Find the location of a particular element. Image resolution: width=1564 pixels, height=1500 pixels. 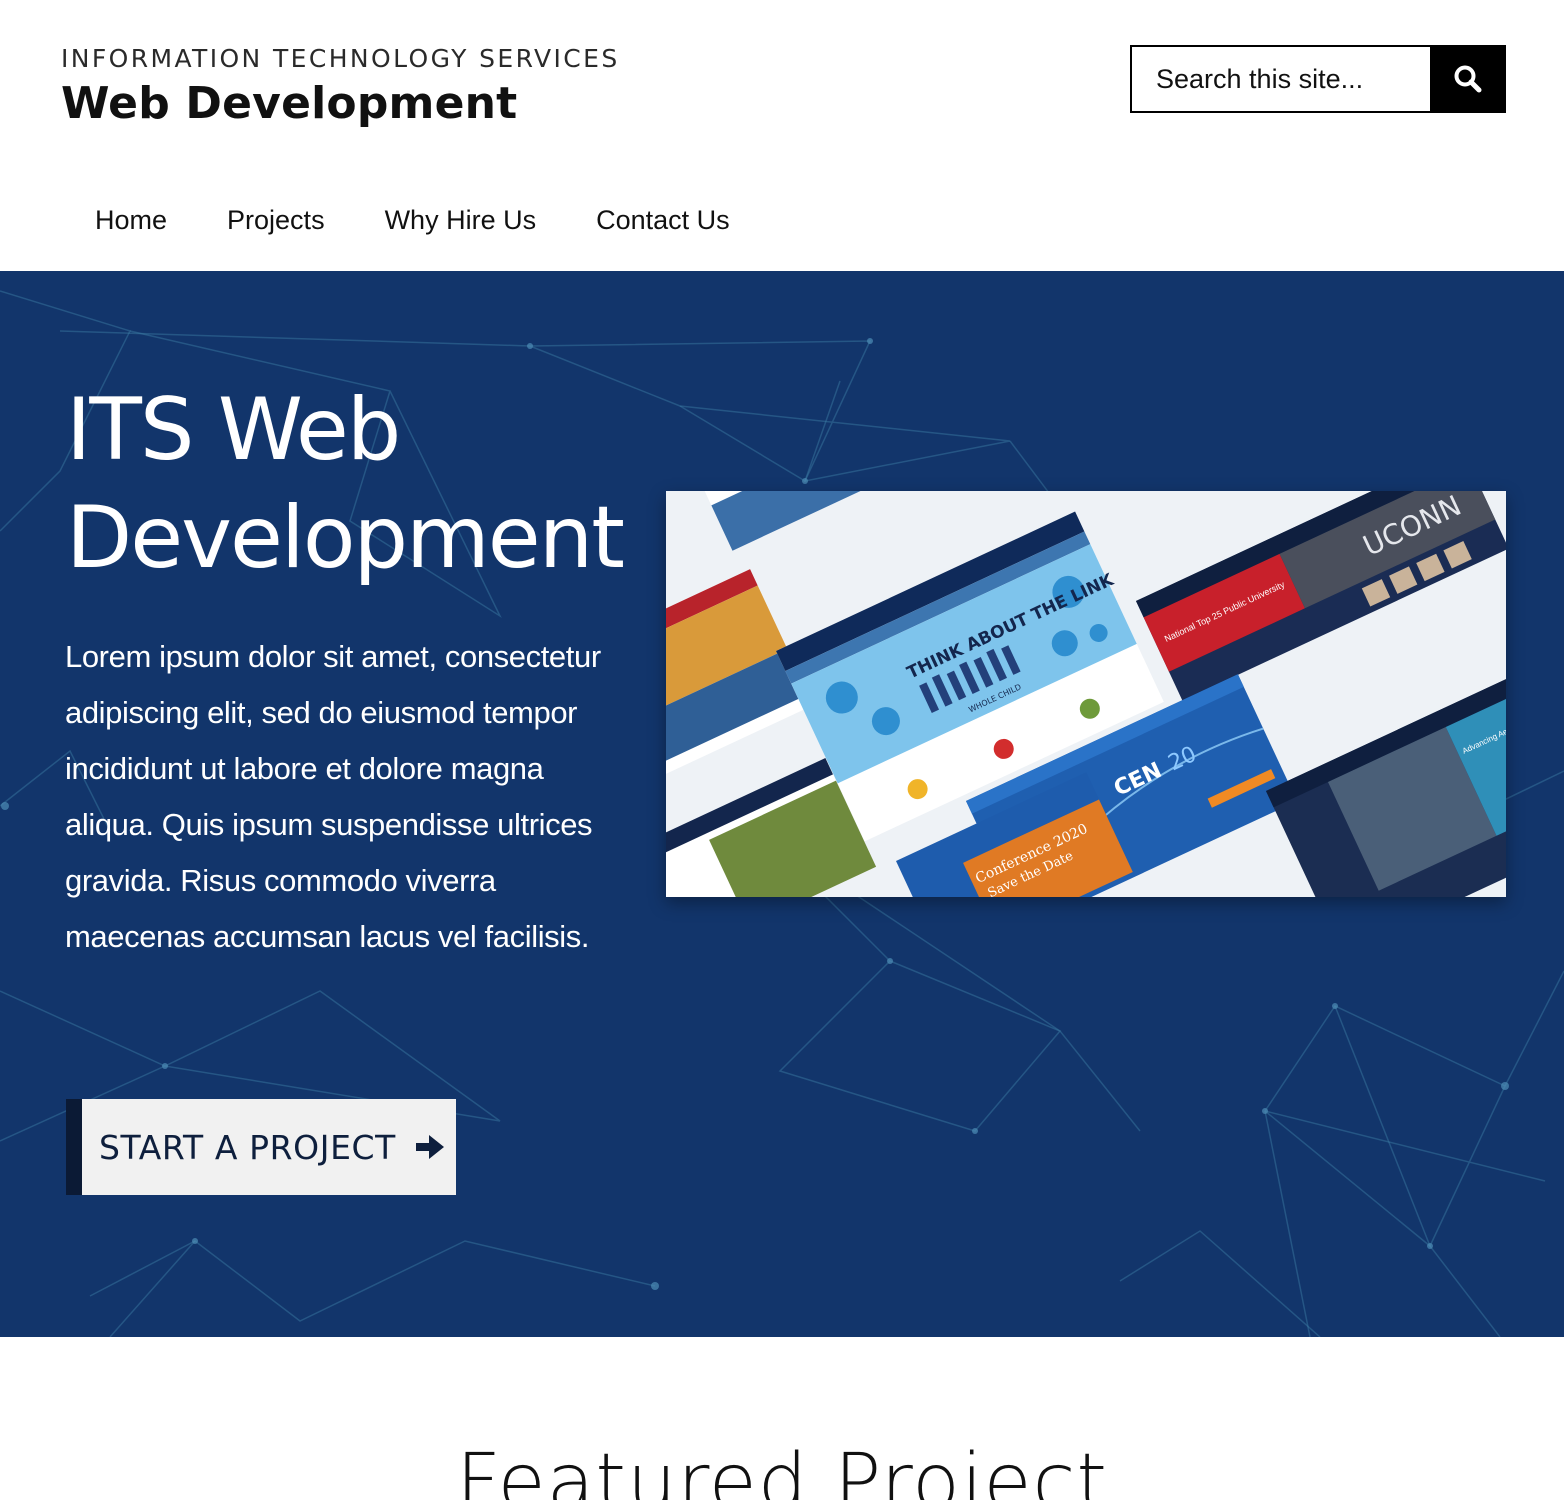

search-button is located at coordinates (1468, 79).